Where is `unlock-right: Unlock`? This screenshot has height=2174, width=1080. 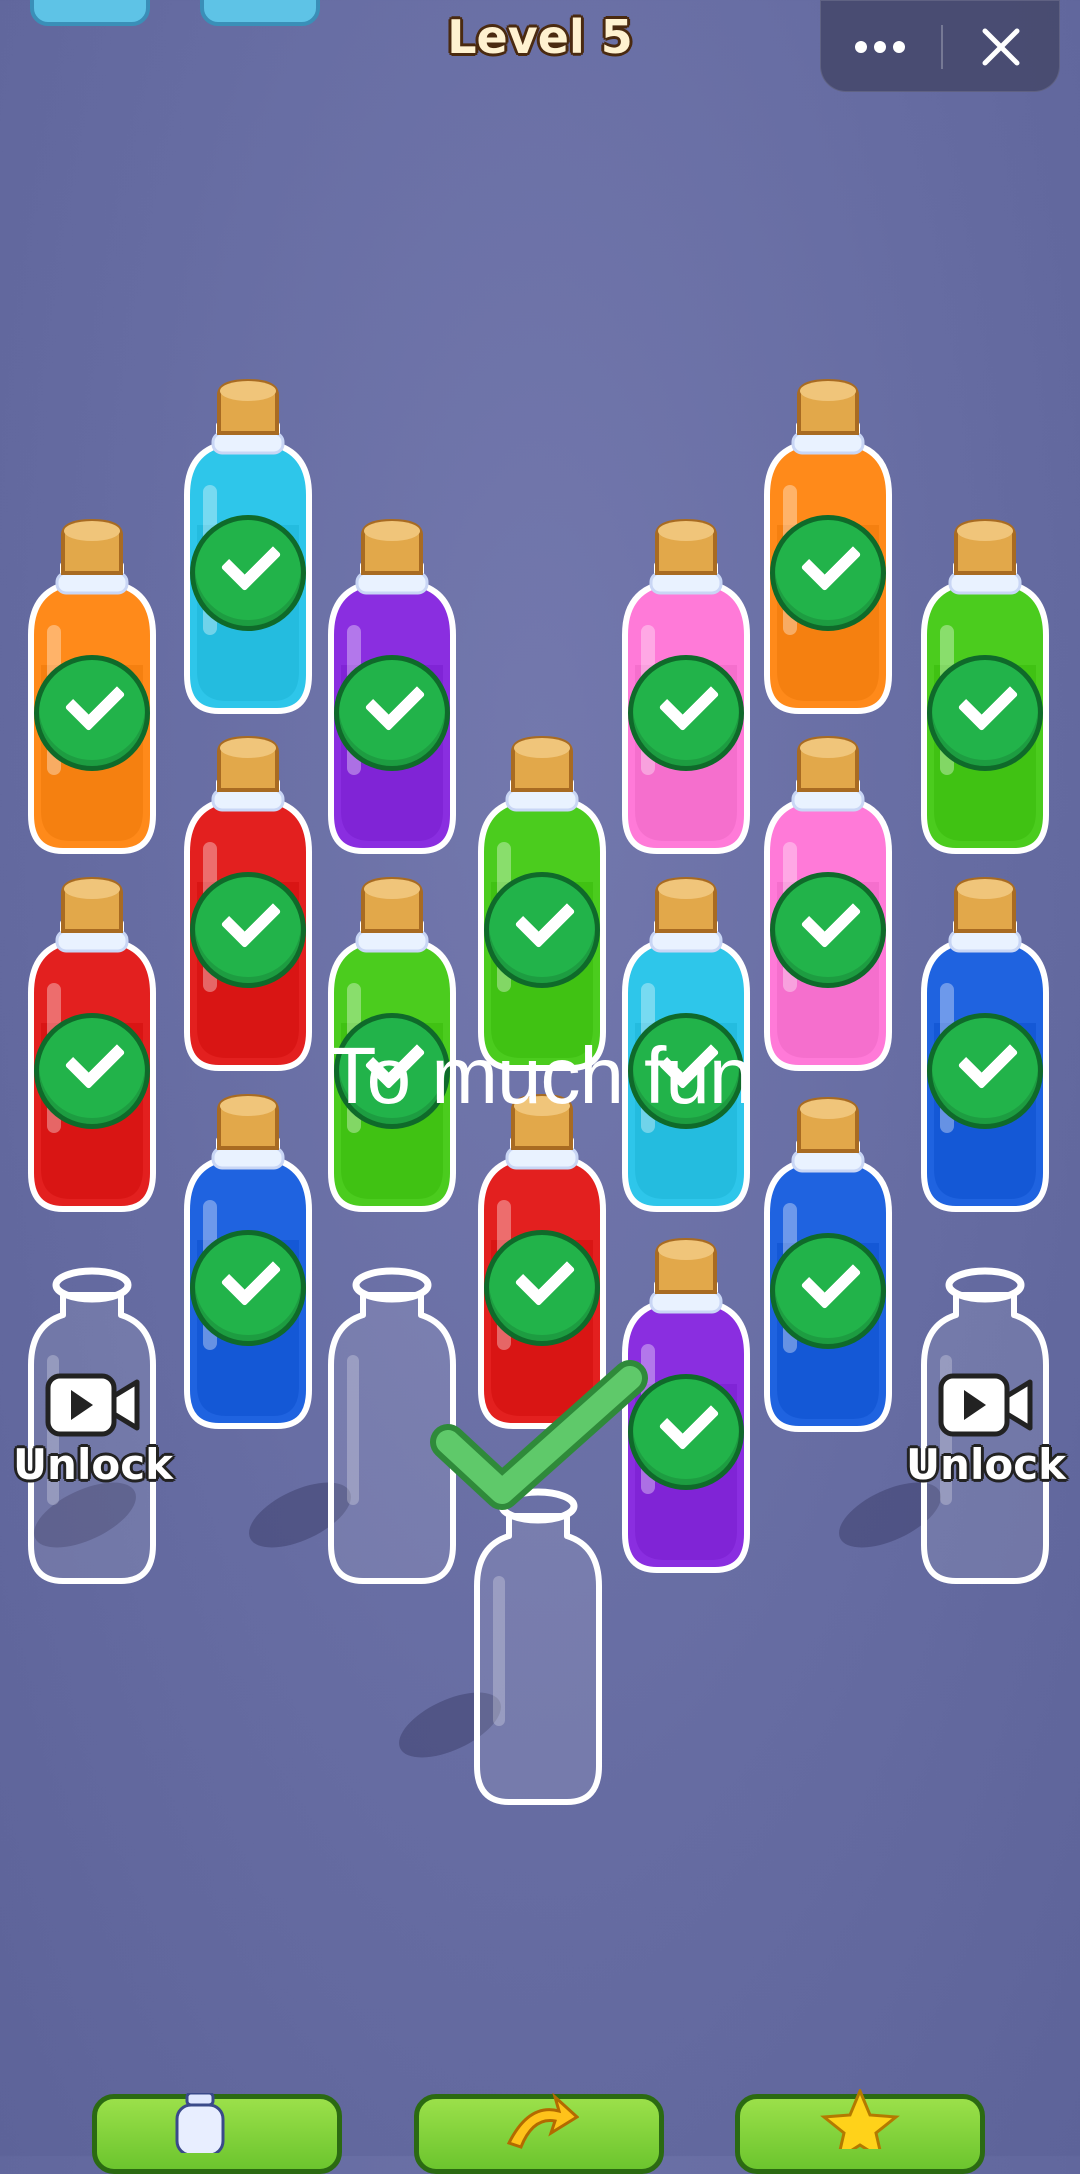
unlock-right: Unlock is located at coordinates (986, 1429).